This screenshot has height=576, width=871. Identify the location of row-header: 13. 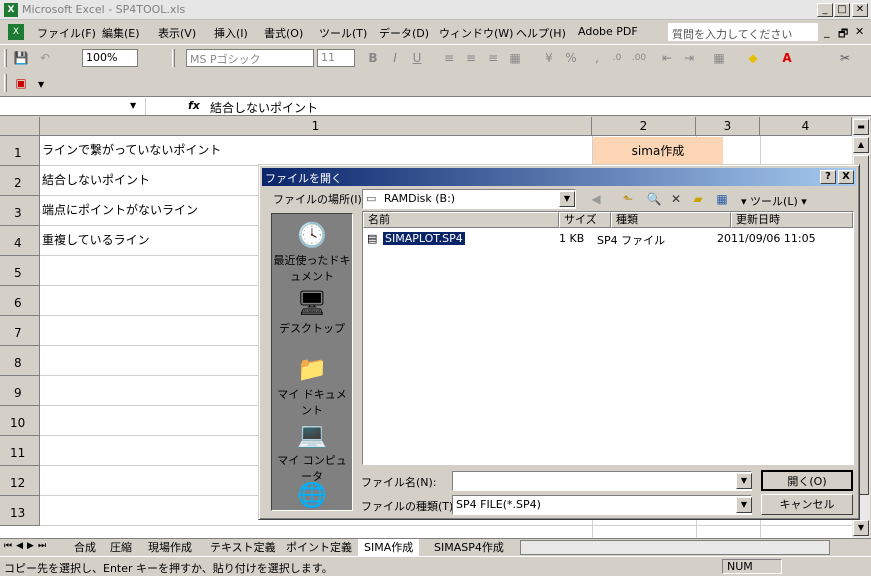
(20, 511).